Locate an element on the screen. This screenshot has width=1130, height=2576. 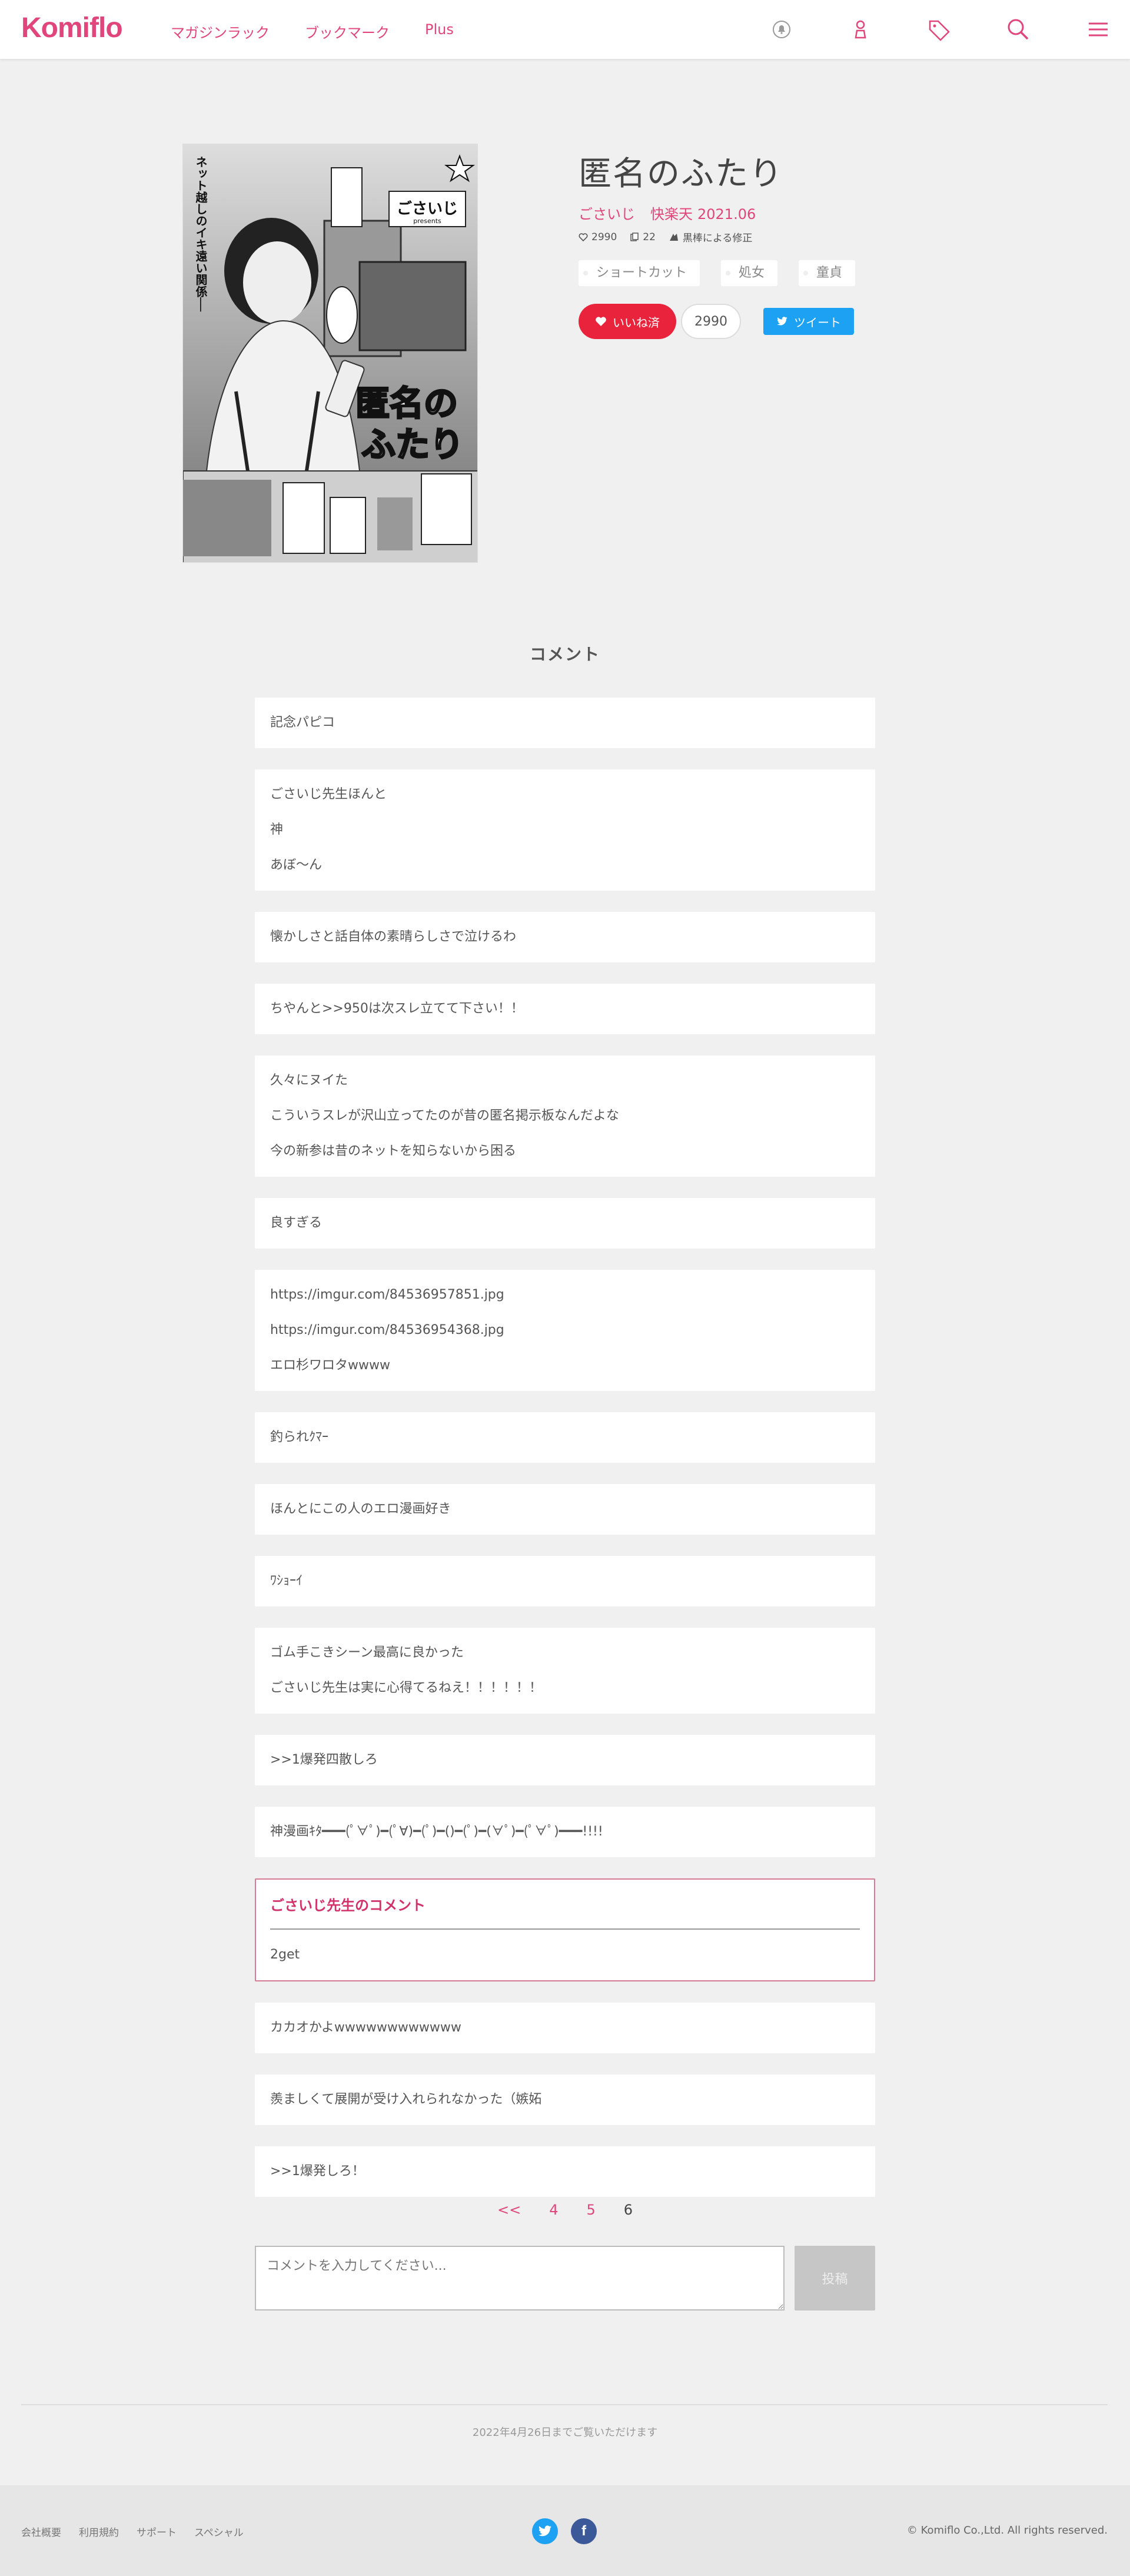
comment-line: ゴム手こきシーン最高に良かった is located at coordinates (367, 1652).